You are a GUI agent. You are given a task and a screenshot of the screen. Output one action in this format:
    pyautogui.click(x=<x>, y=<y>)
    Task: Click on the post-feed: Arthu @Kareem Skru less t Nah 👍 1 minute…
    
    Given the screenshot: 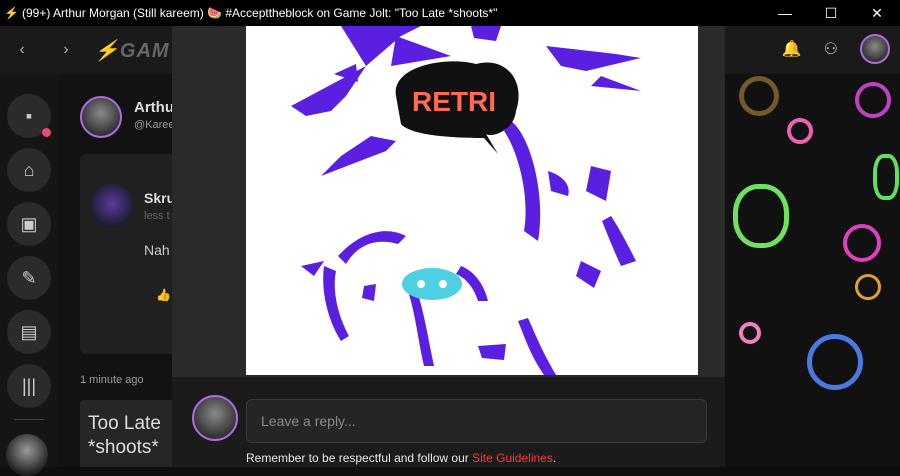 What is the action you would take?
    pyautogui.click(x=118, y=270)
    